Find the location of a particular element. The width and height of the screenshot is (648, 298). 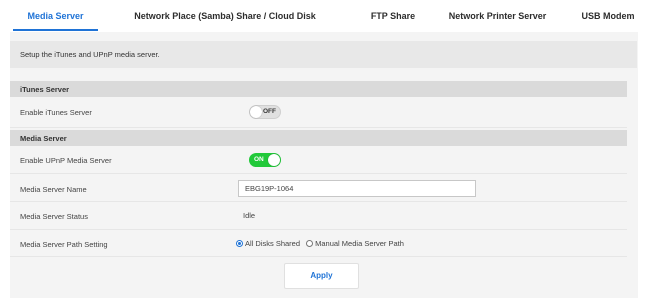

tab-media-server: Media Server is located at coordinates (55, 16).